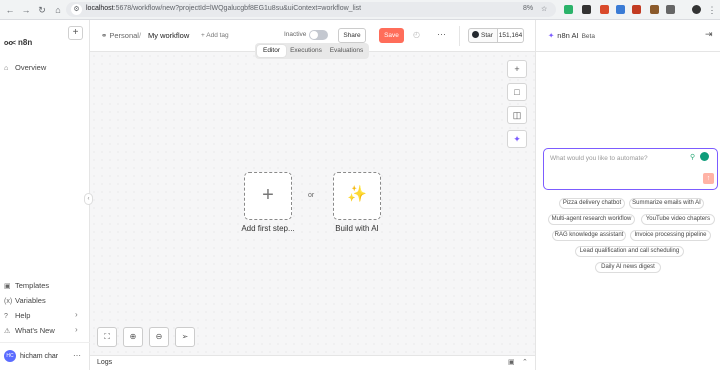 The image size is (720, 370). I want to click on view-tabs: Editor Executions Evaluations, so click(312, 51).